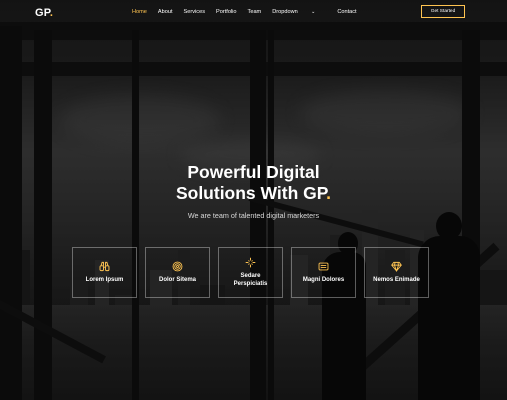 This screenshot has height=400, width=507. Describe the element at coordinates (177, 280) in the screenshot. I see `icon-box-label: Dolor Sitema` at that location.